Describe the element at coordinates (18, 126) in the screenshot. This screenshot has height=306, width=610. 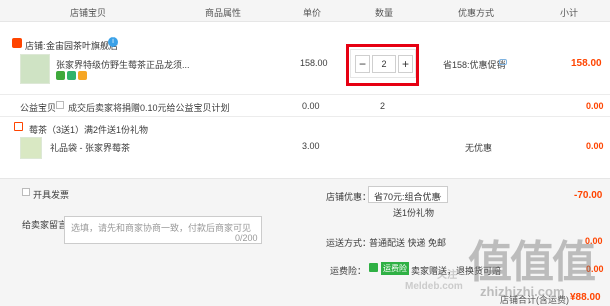
I see `gift-icon` at that location.